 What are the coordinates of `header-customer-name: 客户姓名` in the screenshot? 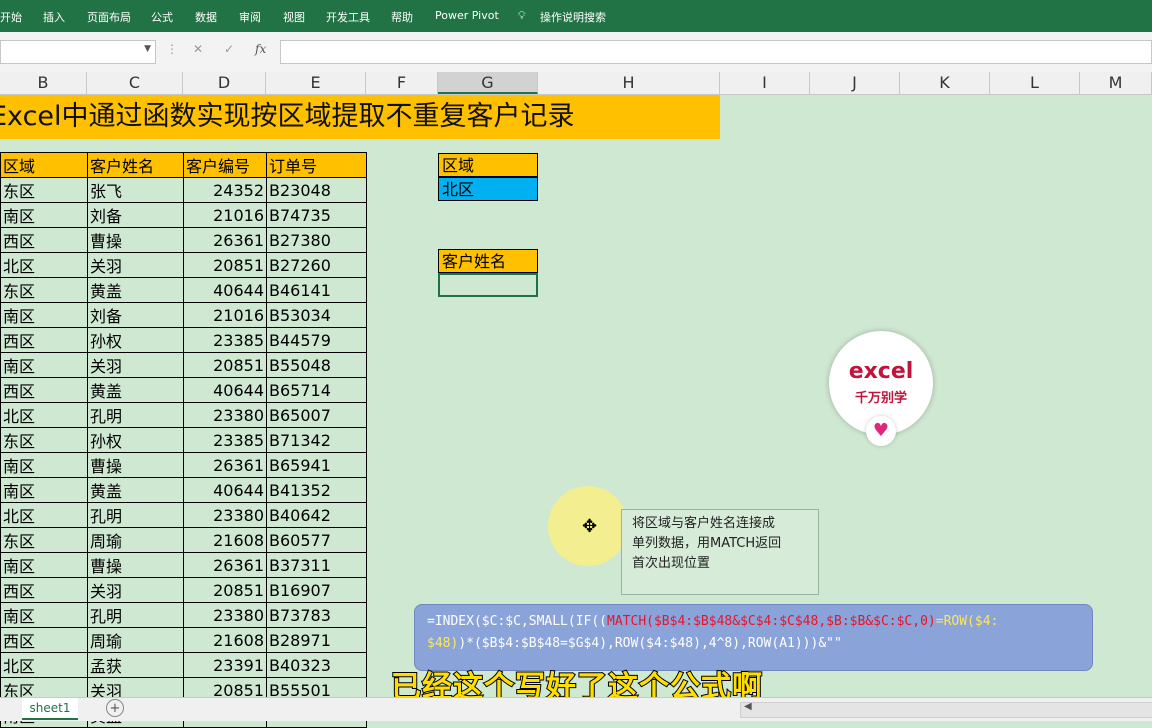 It's located at (135, 165).